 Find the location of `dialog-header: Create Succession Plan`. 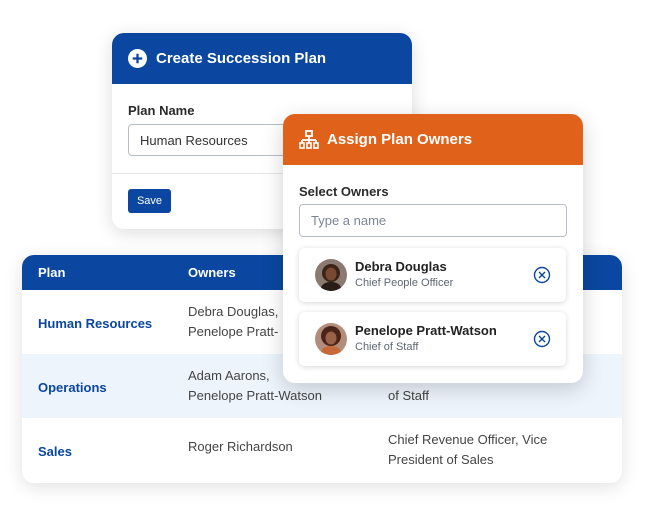

dialog-header: Create Succession Plan is located at coordinates (262, 58).